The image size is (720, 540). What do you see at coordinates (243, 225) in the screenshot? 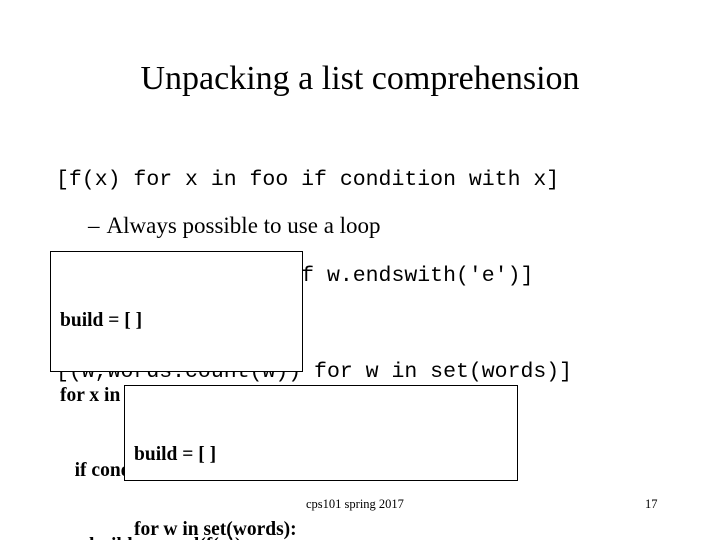
I see `bullet-label: Always possible to use a loop` at bounding box center [243, 225].